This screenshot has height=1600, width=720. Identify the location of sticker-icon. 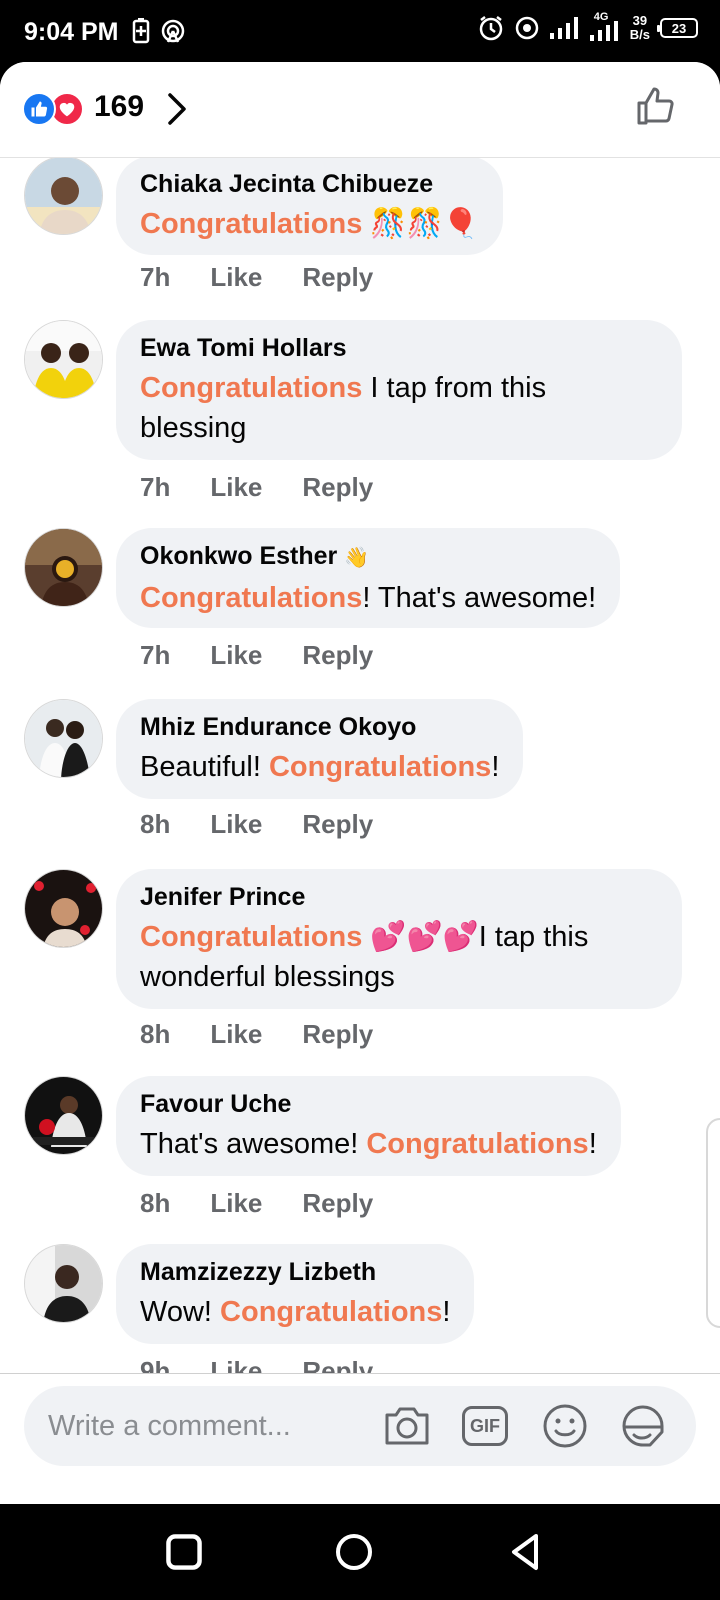
(643, 1426).